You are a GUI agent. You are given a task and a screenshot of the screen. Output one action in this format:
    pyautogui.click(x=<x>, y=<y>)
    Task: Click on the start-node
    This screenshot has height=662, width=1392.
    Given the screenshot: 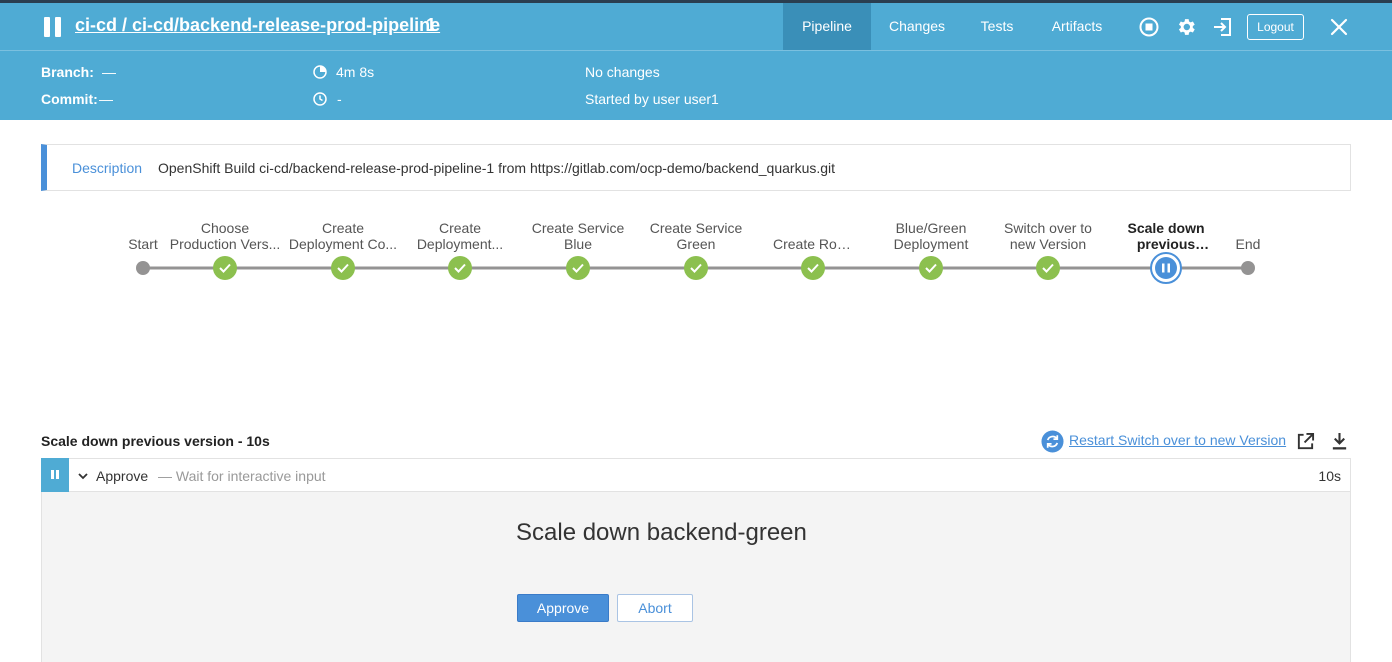 What is the action you would take?
    pyautogui.click(x=143, y=268)
    